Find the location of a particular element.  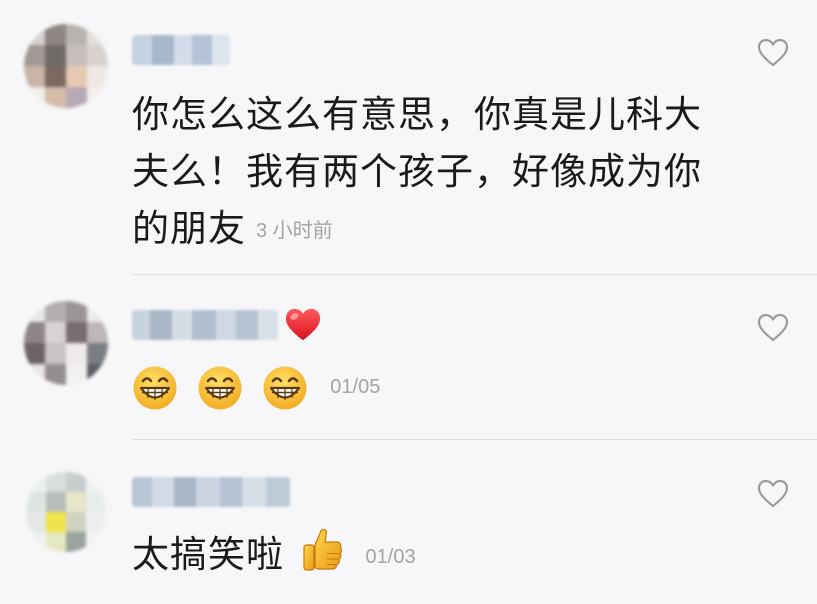

comment-text-segment: 的朋友 is located at coordinates (189, 228).